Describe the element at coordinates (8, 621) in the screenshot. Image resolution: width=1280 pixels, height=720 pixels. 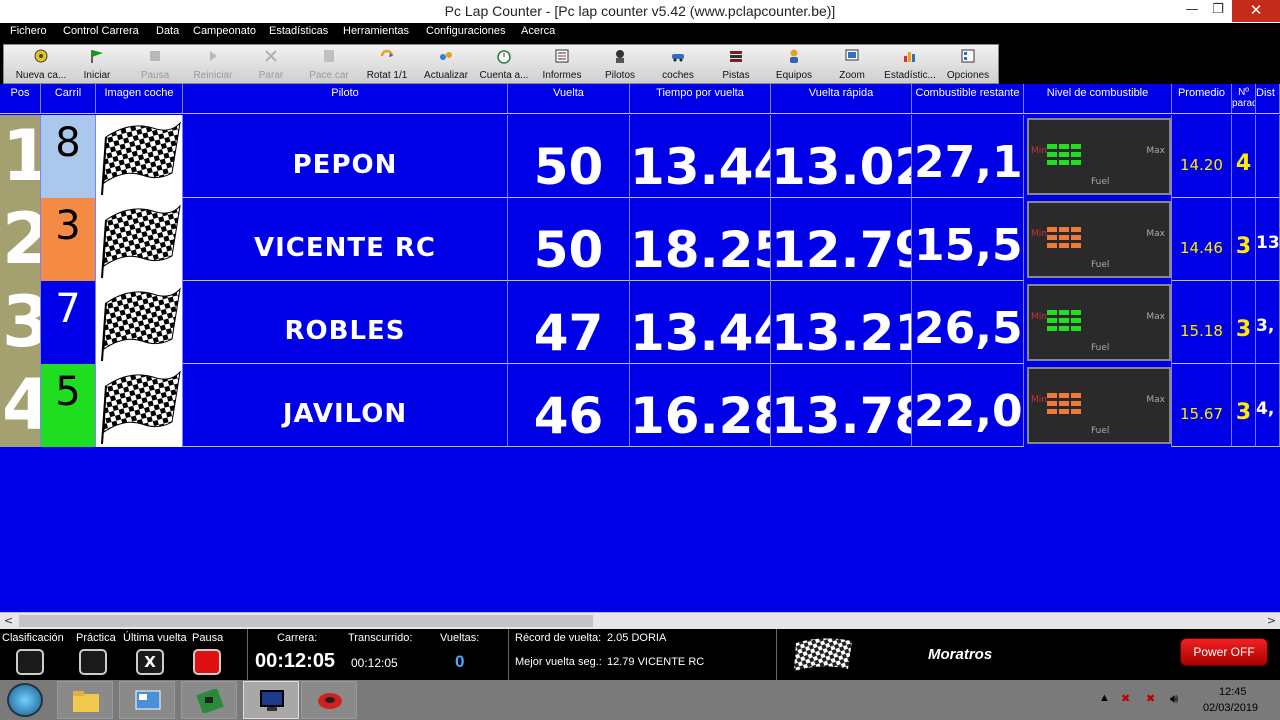
I see `scroll-left-icon: <` at that location.